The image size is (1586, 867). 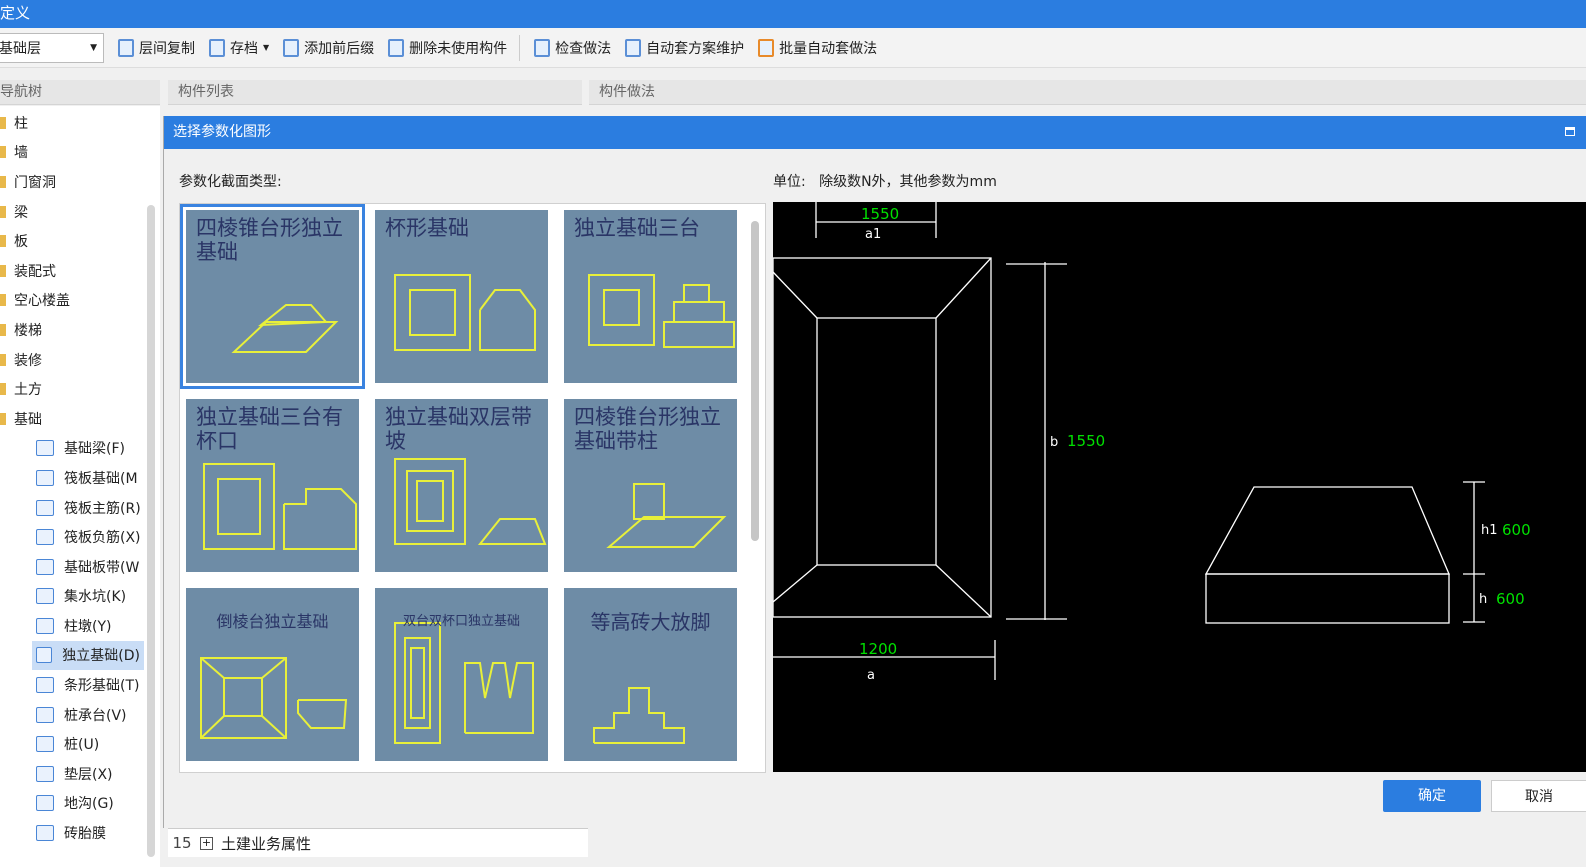 What do you see at coordinates (80, 330) in the screenshot?
I see `tree-folder: 楼梯` at bounding box center [80, 330].